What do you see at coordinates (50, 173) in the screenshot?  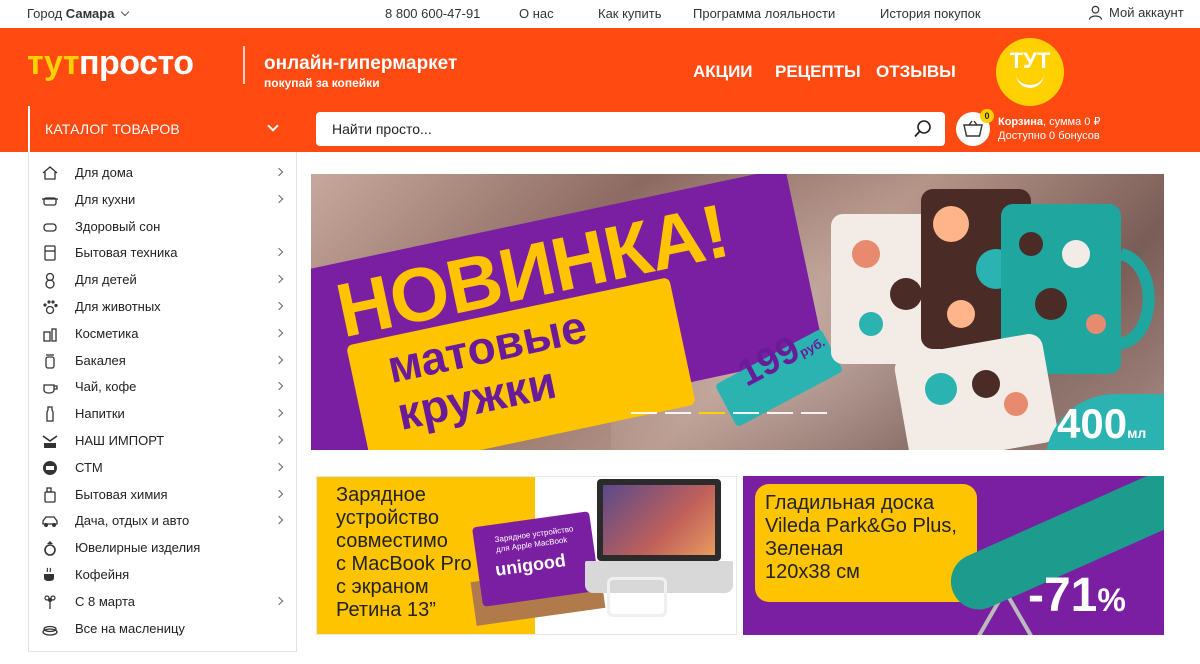 I see `house-icon` at bounding box center [50, 173].